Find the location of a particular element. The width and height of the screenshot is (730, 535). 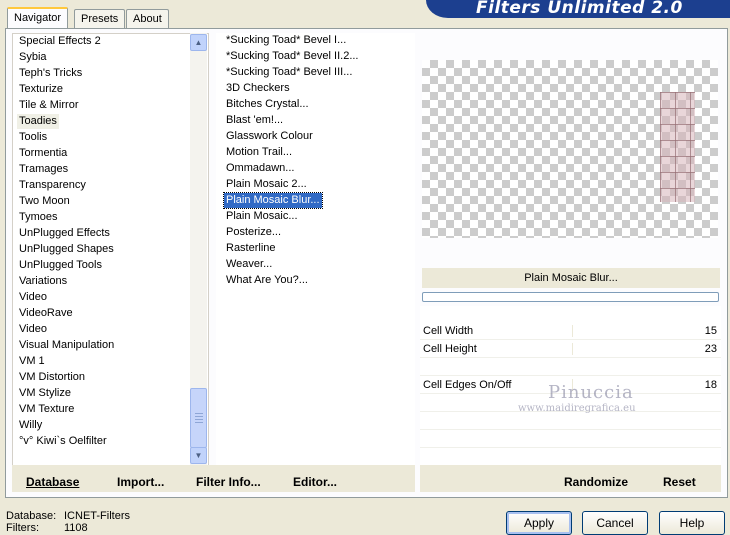

progress-bar is located at coordinates (570, 297).